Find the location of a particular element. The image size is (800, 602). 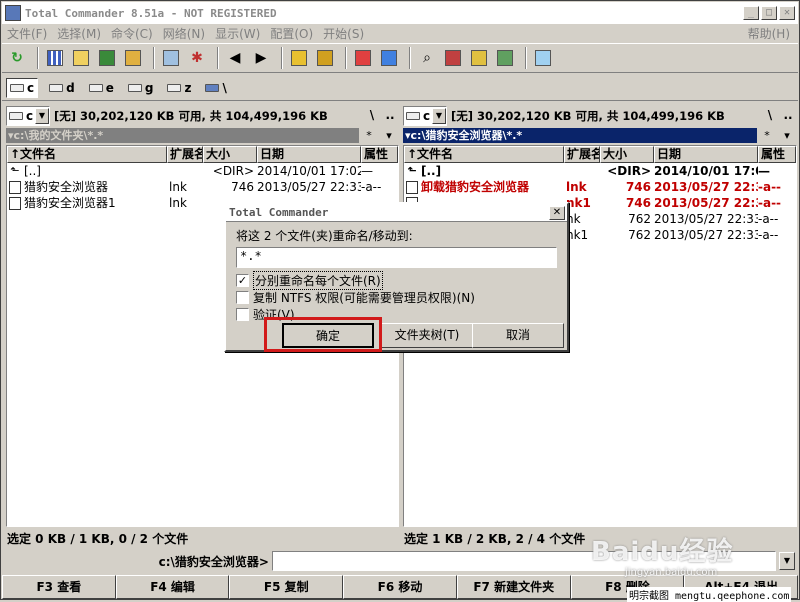

dialog-title-bar: Total Commander ✕ is located at coordinates (396, 213).